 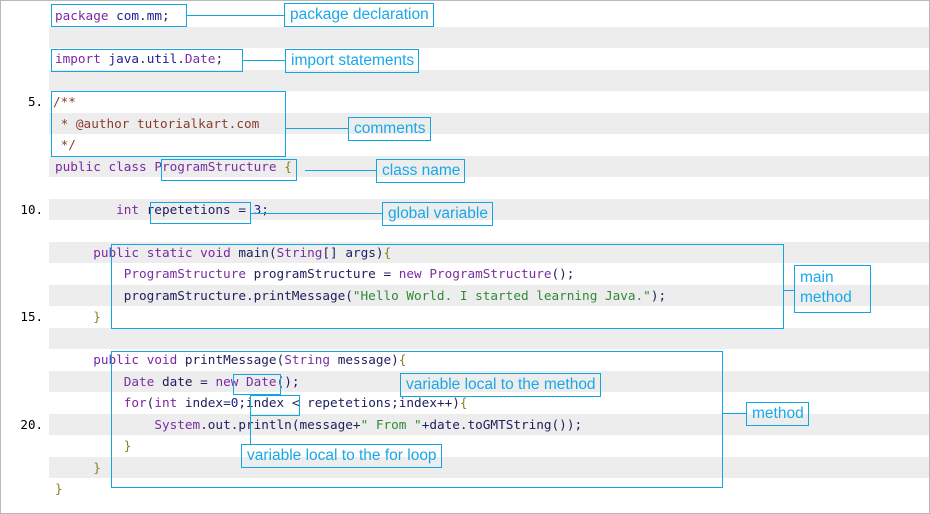 I want to click on line-number: 20., so click(x=31, y=424).